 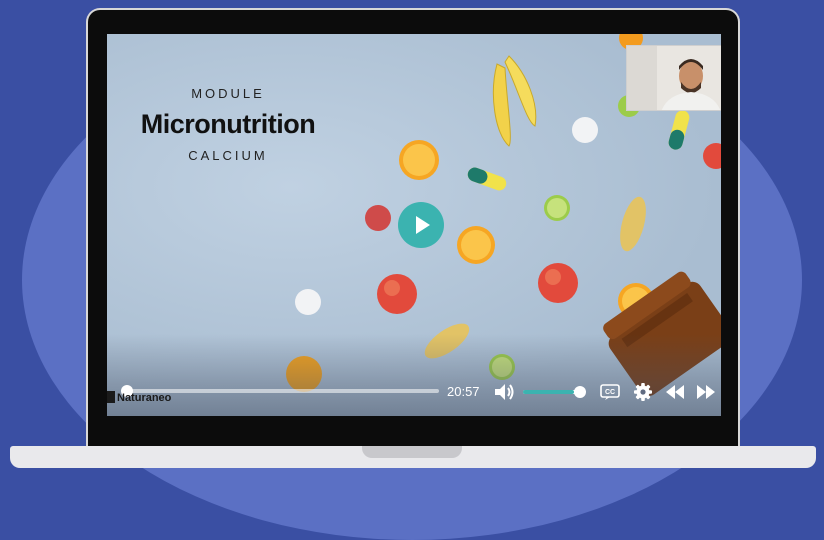 I want to click on controls-overlay, so click(x=414, y=375).